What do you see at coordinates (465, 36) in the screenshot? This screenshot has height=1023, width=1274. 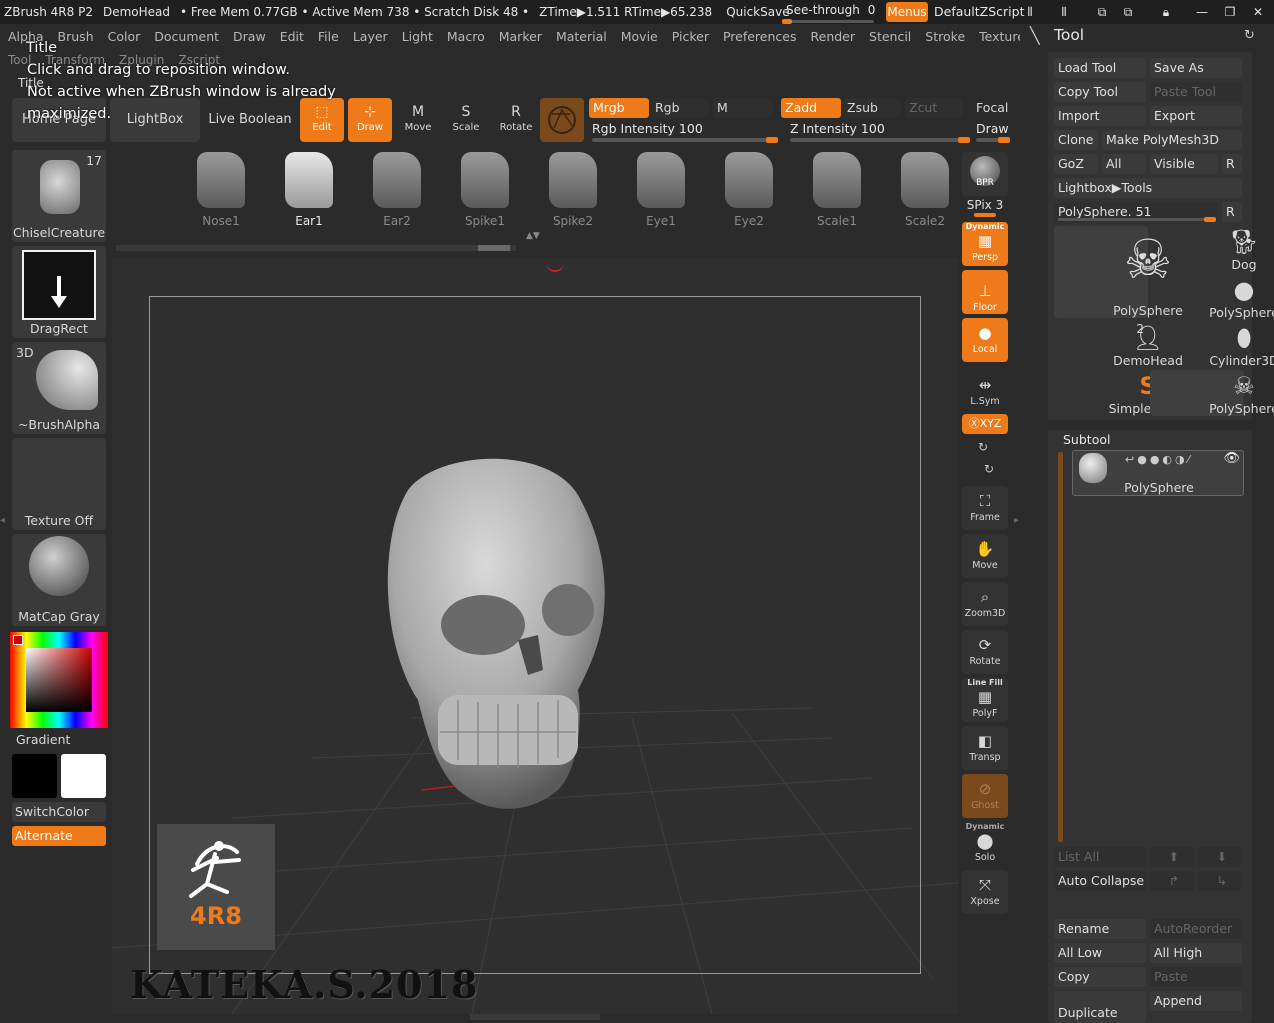 I see `menu-macro: Macro` at bounding box center [465, 36].